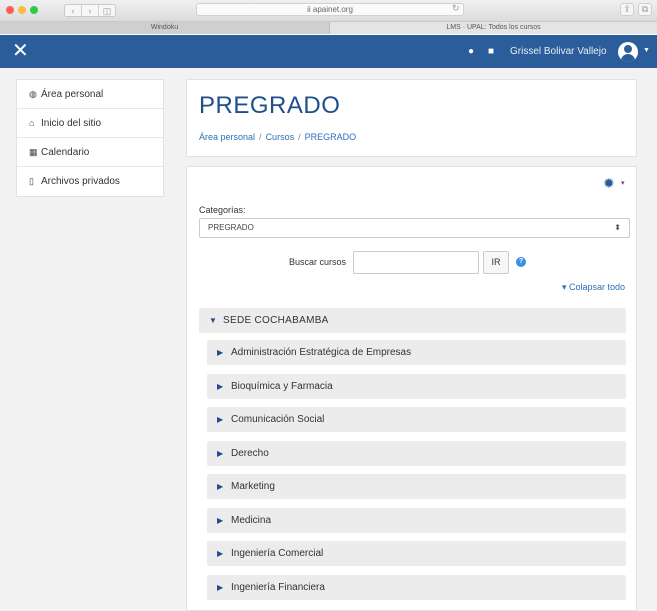  I want to click on tabs-icon: ⧉, so click(645, 9).